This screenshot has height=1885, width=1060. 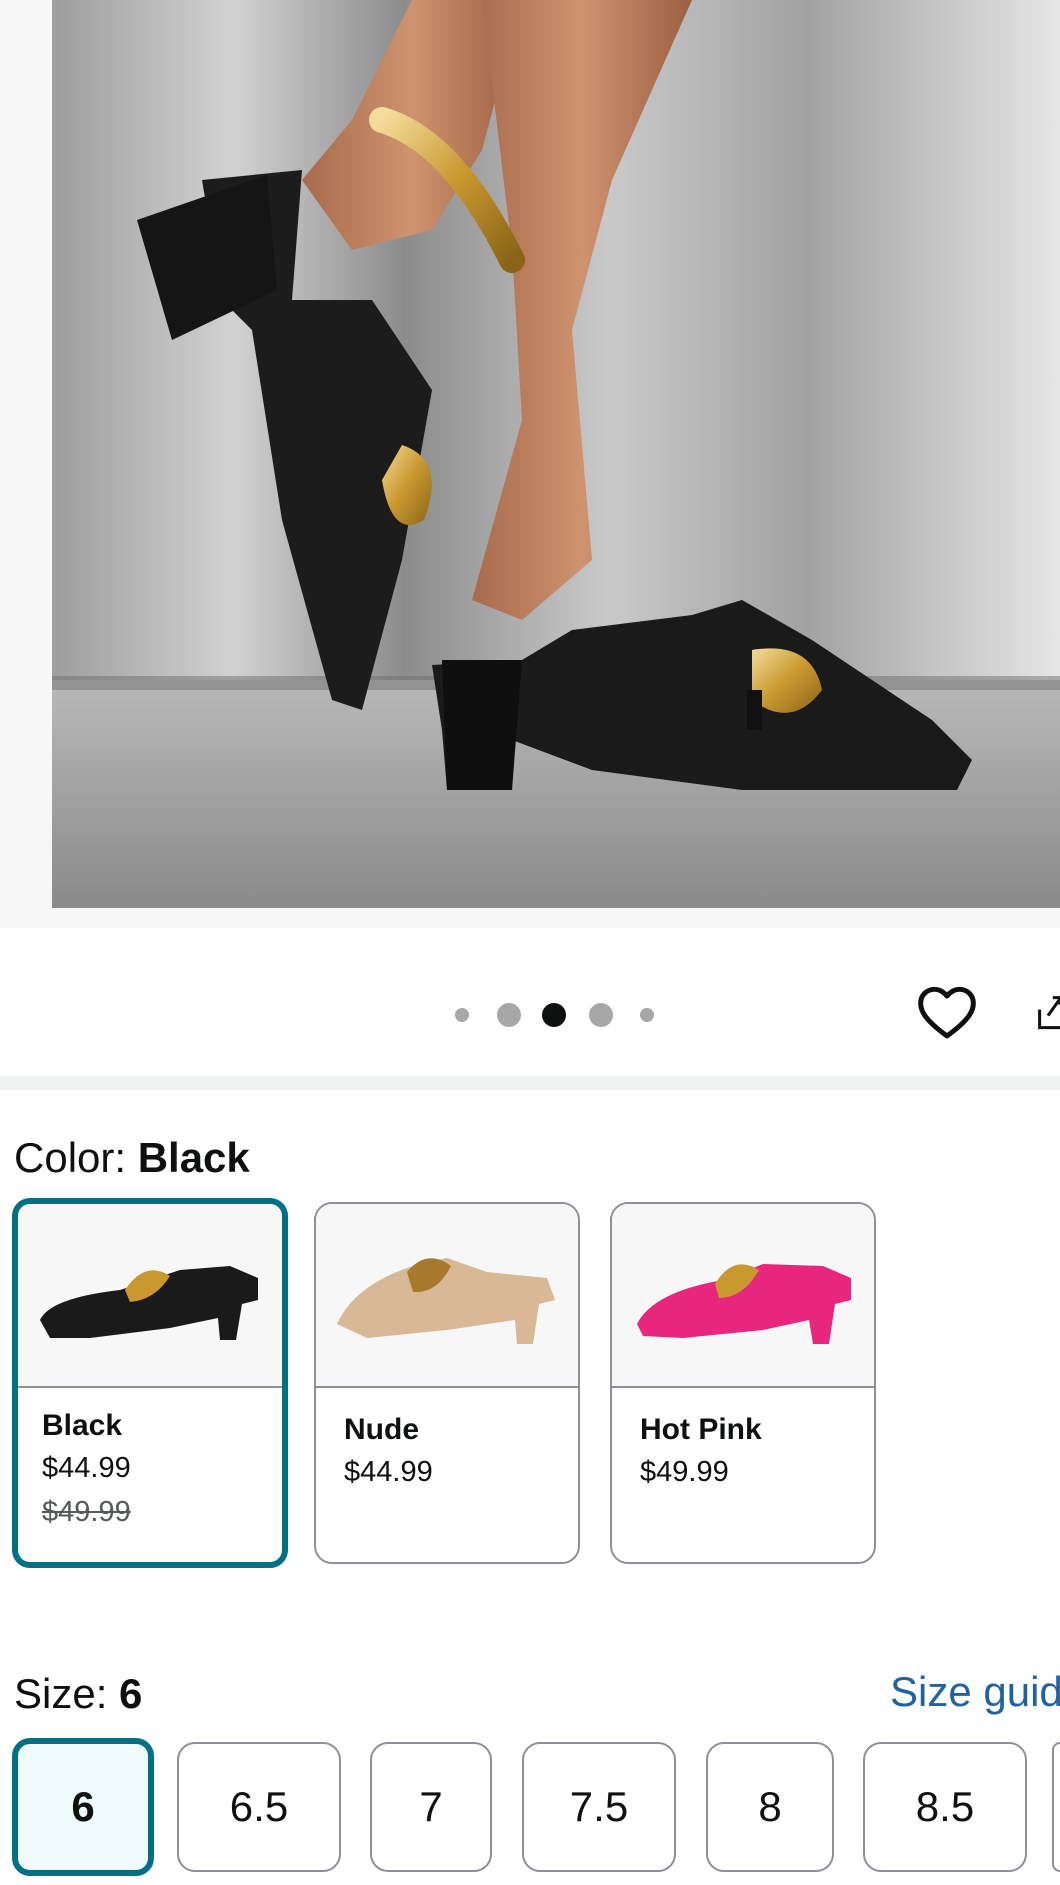 I want to click on size-option-partial, so click(x=1056, y=1807).